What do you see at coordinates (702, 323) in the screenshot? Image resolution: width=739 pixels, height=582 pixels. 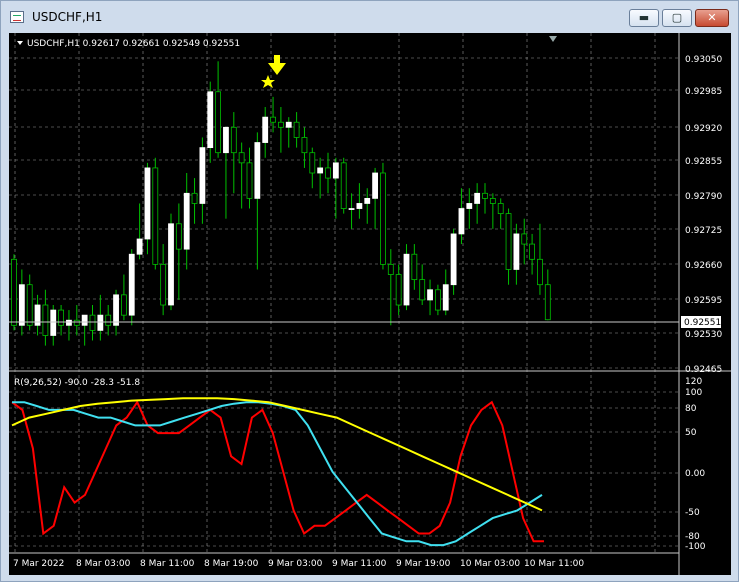 I see `current-price-label: 0.92551` at bounding box center [702, 323].